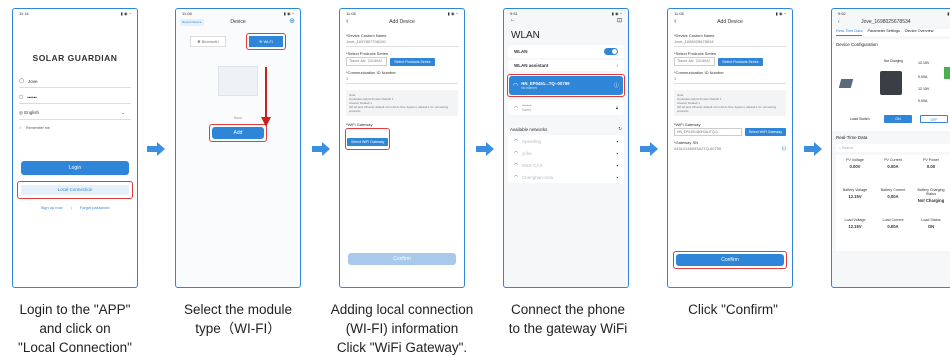 This screenshot has width=950, height=357. Describe the element at coordinates (366, 35) in the screenshot. I see `device-name-label: *Device Custom Name` at that location.